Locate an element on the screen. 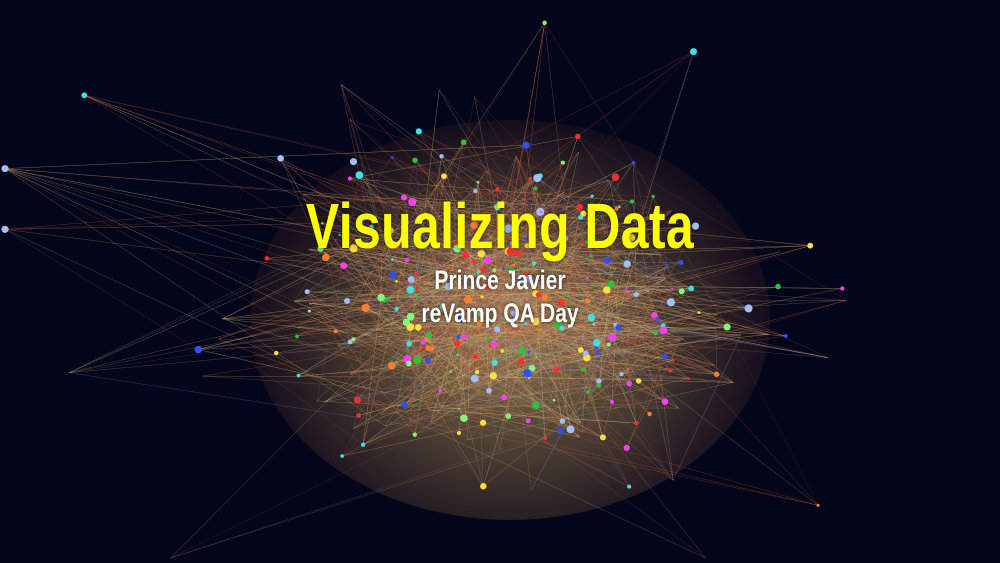 The height and width of the screenshot is (563, 1000). event-name: reVamp QA Day is located at coordinates (500, 313).